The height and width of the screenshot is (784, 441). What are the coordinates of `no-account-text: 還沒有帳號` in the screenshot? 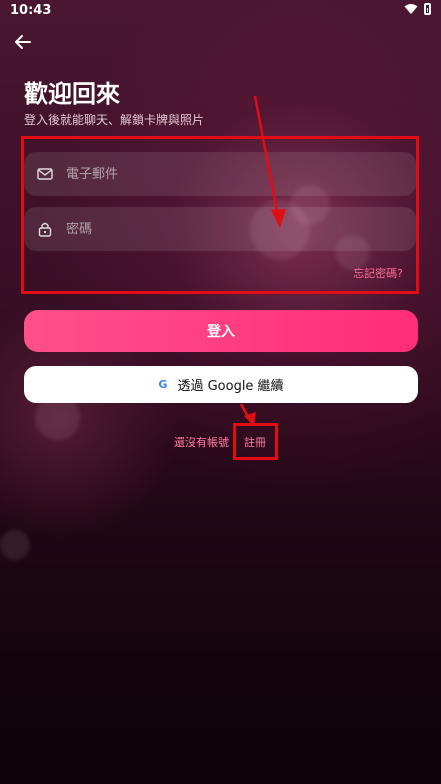 It's located at (201, 442).